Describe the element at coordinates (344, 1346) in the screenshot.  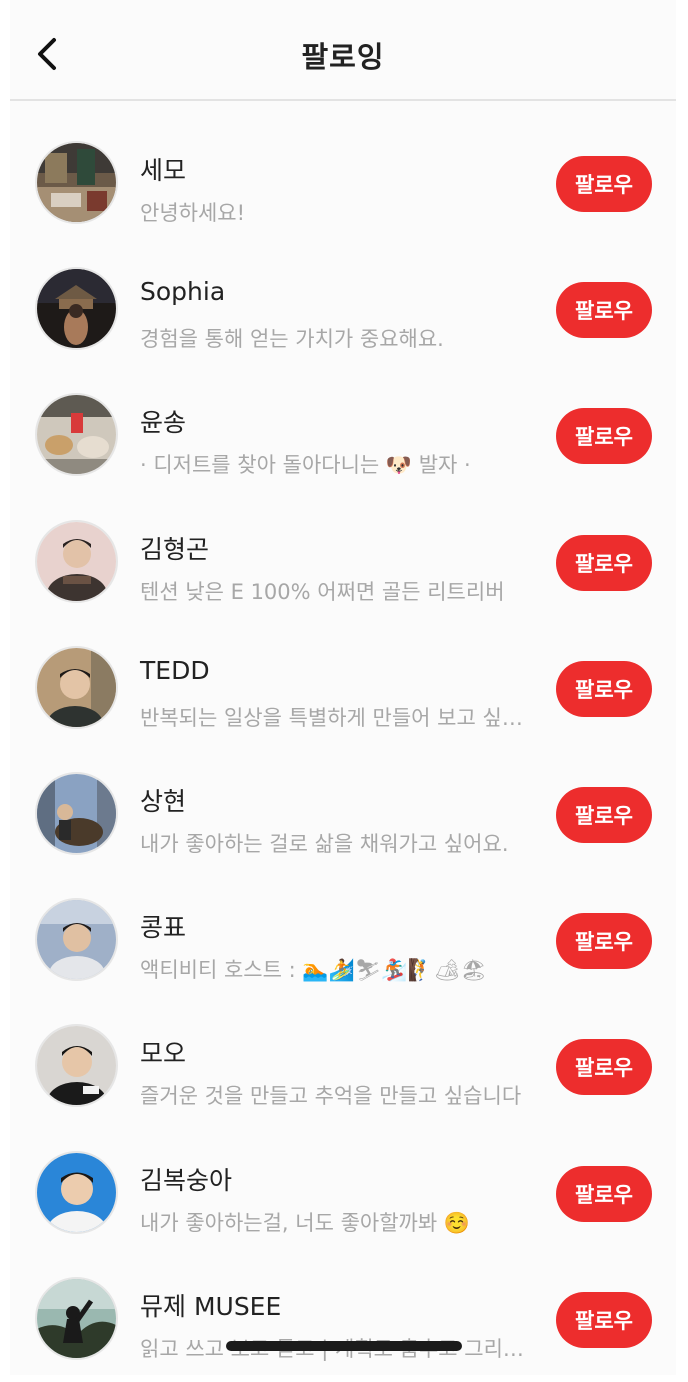
I see `home-indicator` at that location.